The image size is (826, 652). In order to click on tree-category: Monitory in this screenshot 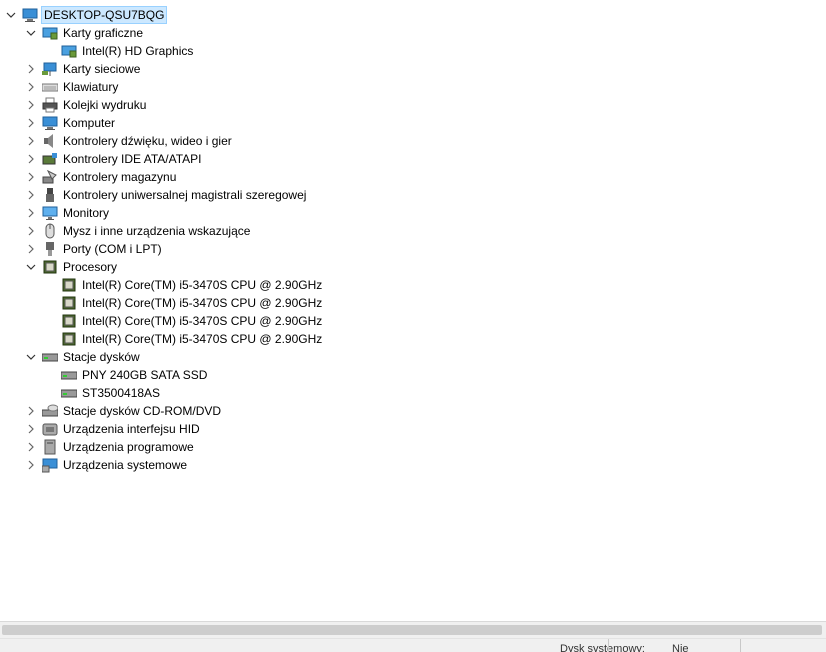, I will do `click(410, 213)`.